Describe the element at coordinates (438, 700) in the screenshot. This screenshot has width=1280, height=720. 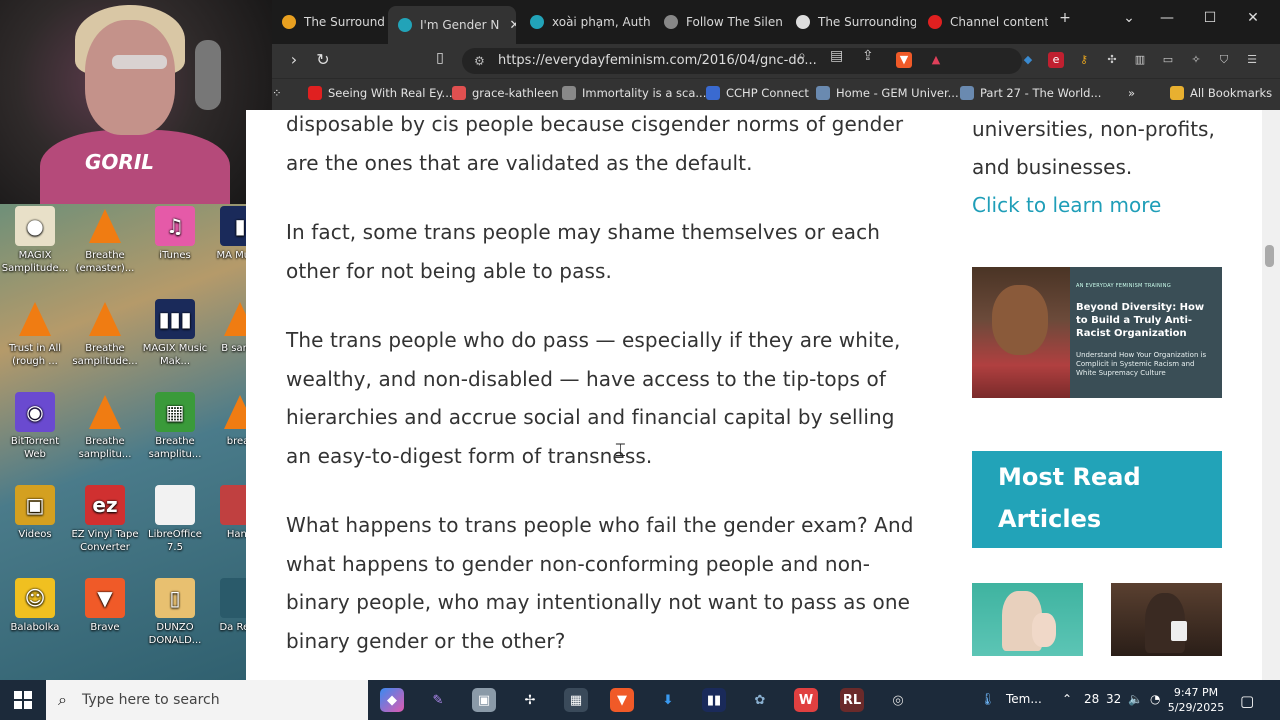
I see `pen-app-icon: ✎` at that location.